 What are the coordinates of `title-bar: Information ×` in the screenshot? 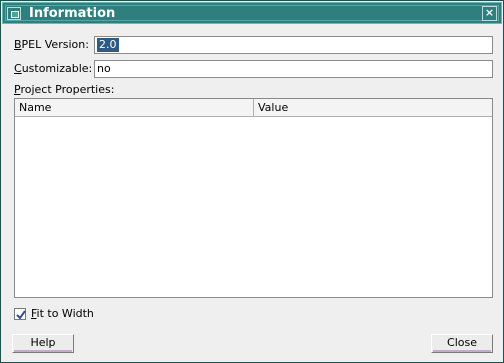 It's located at (252, 13).